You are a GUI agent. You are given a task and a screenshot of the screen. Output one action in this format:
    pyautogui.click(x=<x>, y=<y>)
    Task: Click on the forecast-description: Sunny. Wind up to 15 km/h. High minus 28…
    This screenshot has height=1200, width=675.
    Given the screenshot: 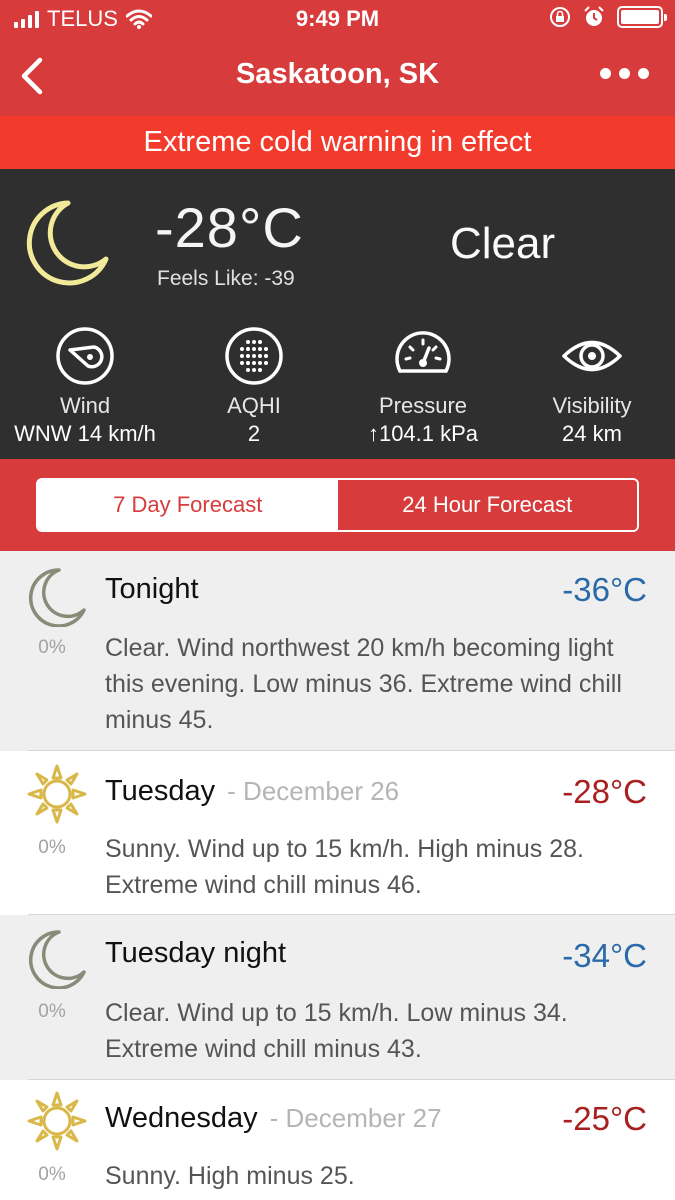 What is the action you would take?
    pyautogui.click(x=344, y=867)
    